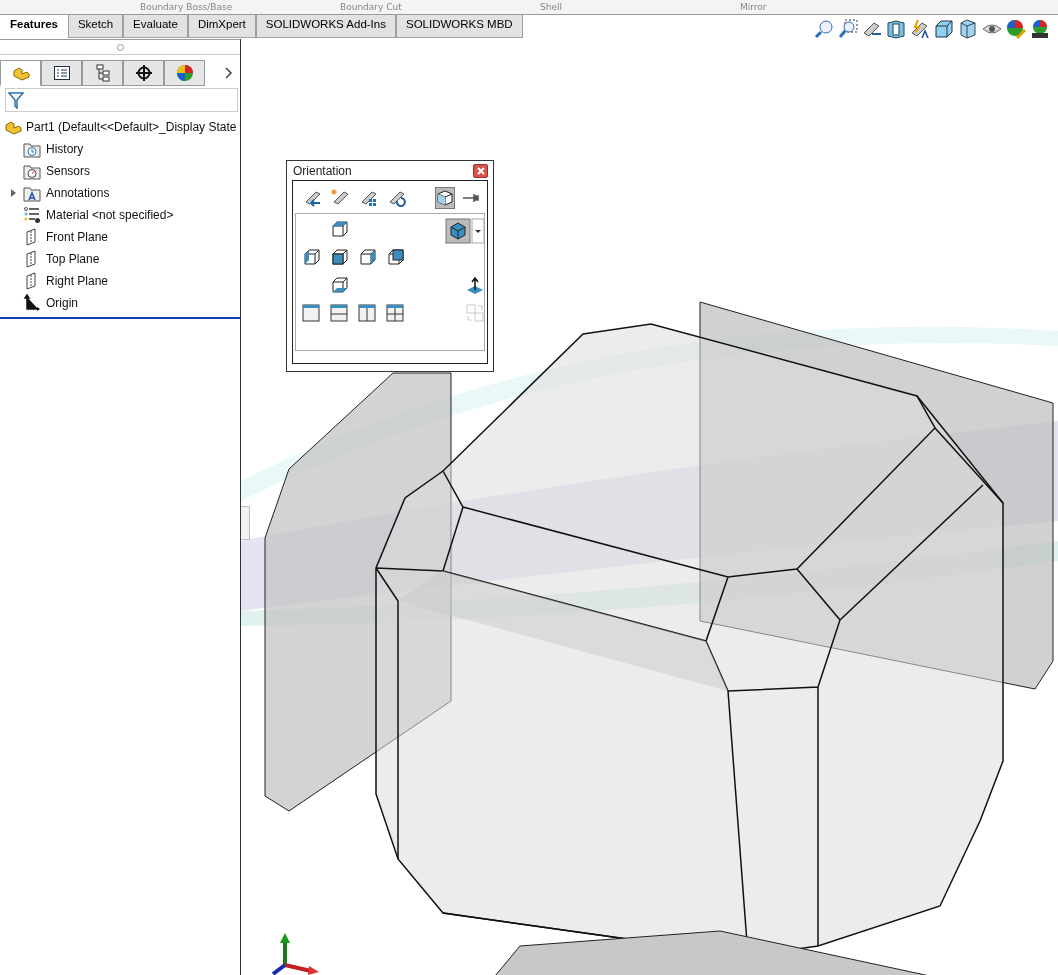 The image size is (1058, 975). I want to click on crosshair-icon, so click(143, 73).